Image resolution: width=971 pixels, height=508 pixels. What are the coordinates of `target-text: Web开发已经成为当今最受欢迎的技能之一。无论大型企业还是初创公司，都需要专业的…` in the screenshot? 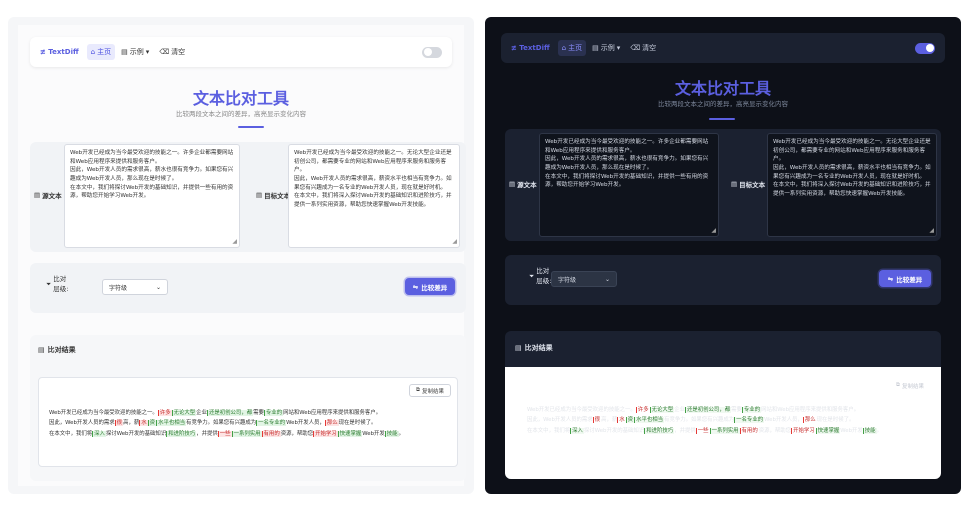 It's located at (852, 168).